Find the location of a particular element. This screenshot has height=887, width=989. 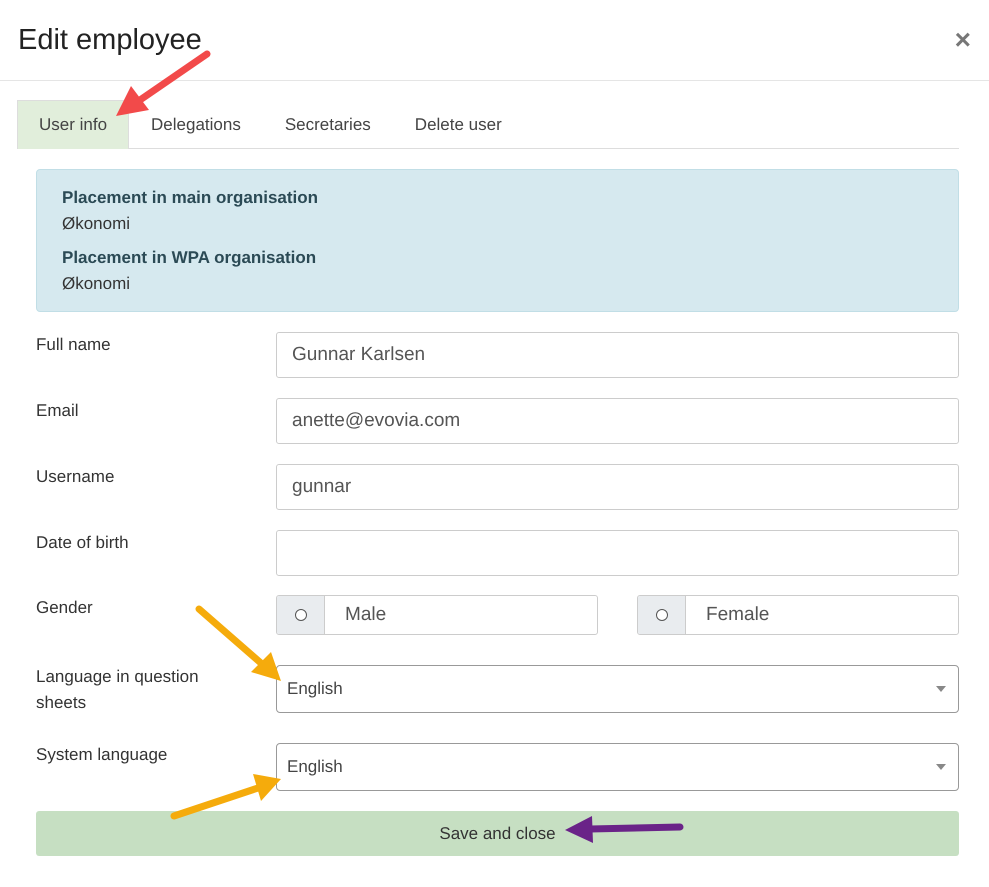

tab: User info is located at coordinates (73, 124).